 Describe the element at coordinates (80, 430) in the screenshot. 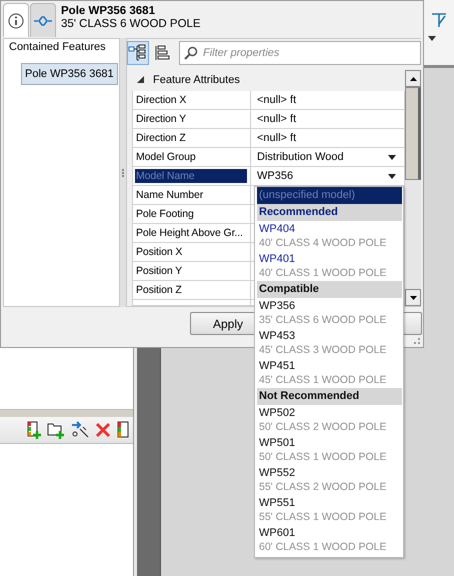

I see `wand-icon` at that location.